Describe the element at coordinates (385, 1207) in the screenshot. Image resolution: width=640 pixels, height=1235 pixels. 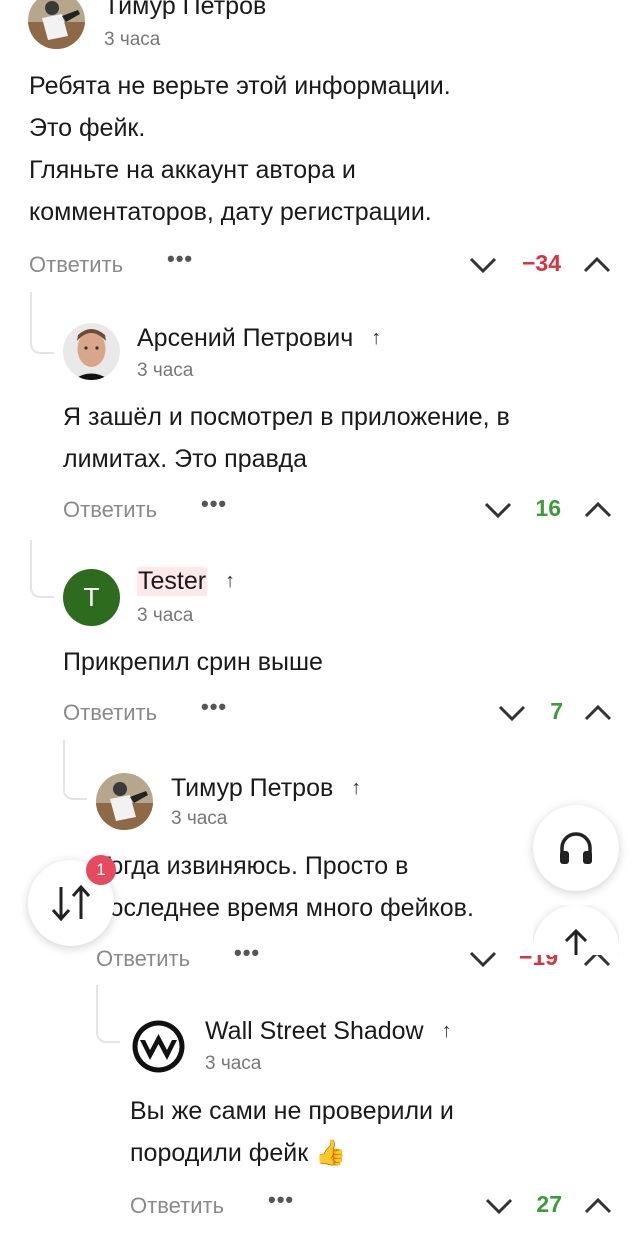
I see `comment-actions: Ответить ••• 27` at that location.